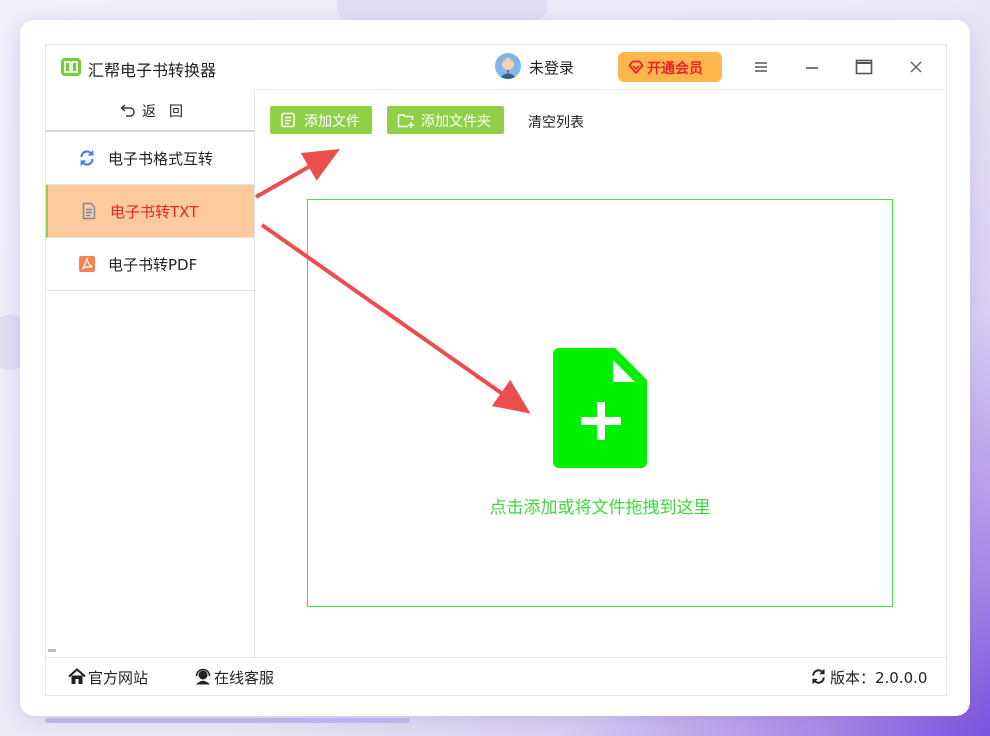  I want to click on app-logo-icon, so click(71, 67).